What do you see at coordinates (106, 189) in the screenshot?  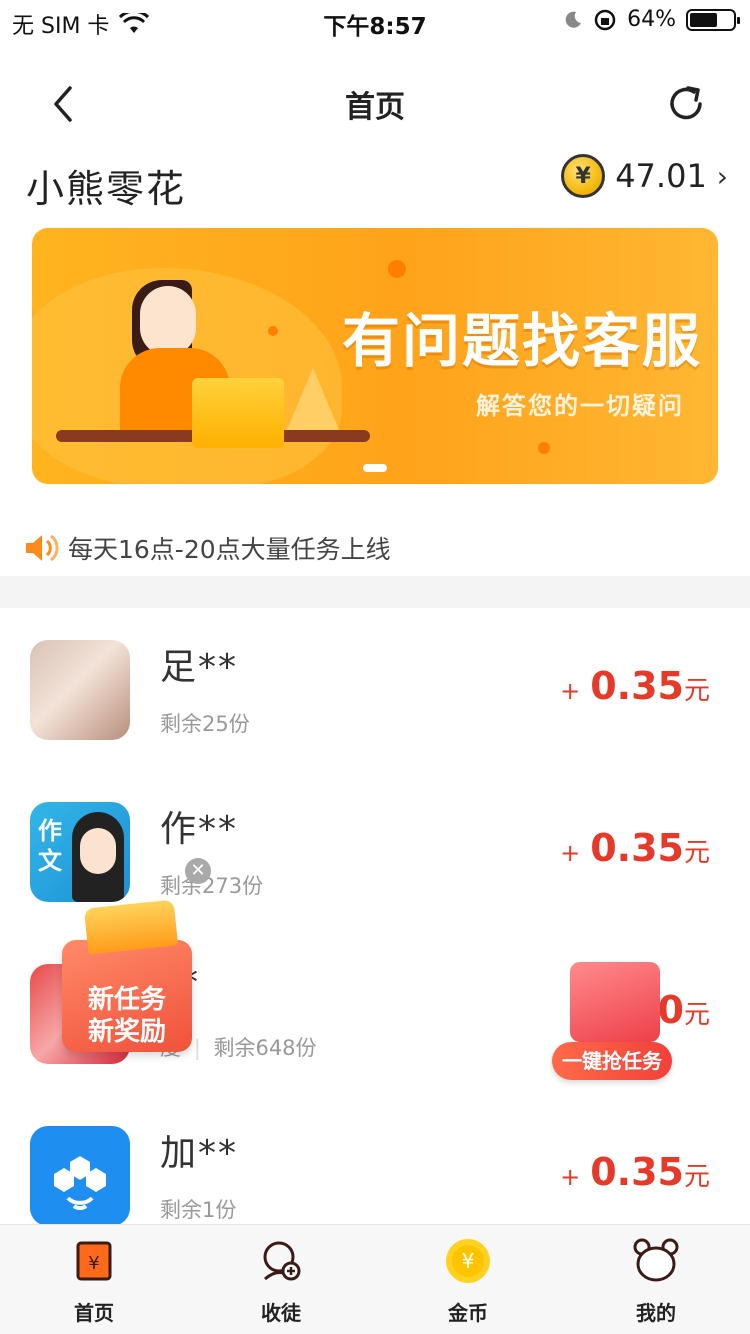 I see `app-name: 小熊零花` at bounding box center [106, 189].